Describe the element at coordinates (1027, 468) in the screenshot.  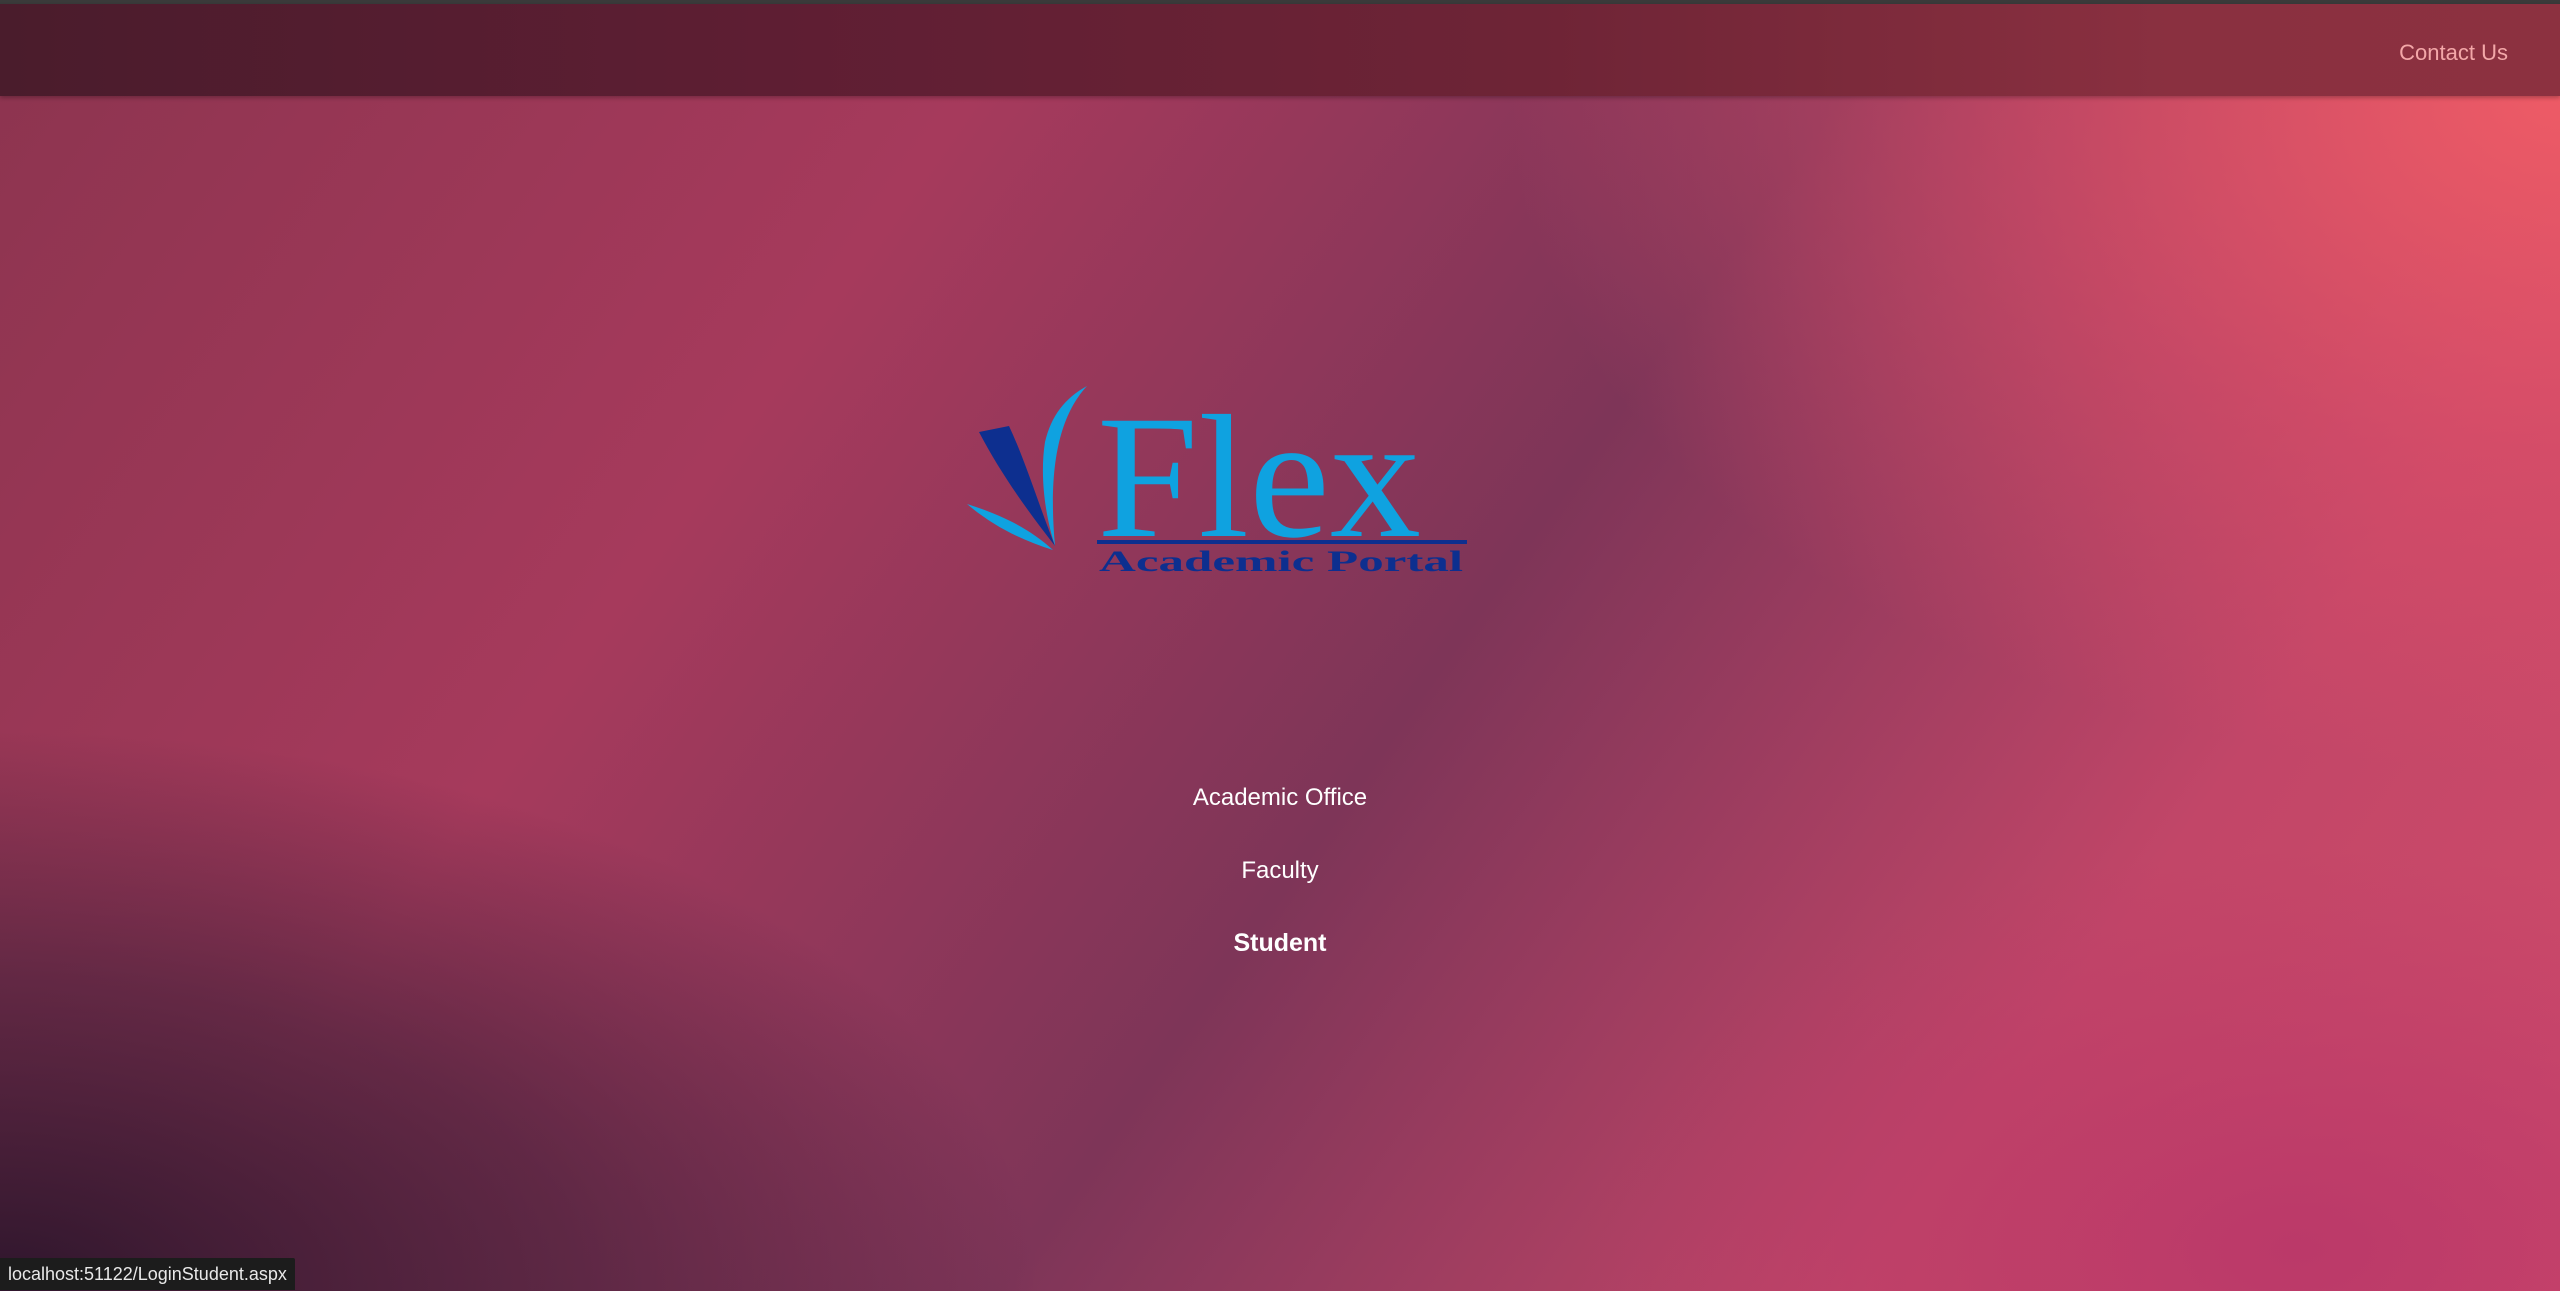
I see `leaf-icon` at that location.